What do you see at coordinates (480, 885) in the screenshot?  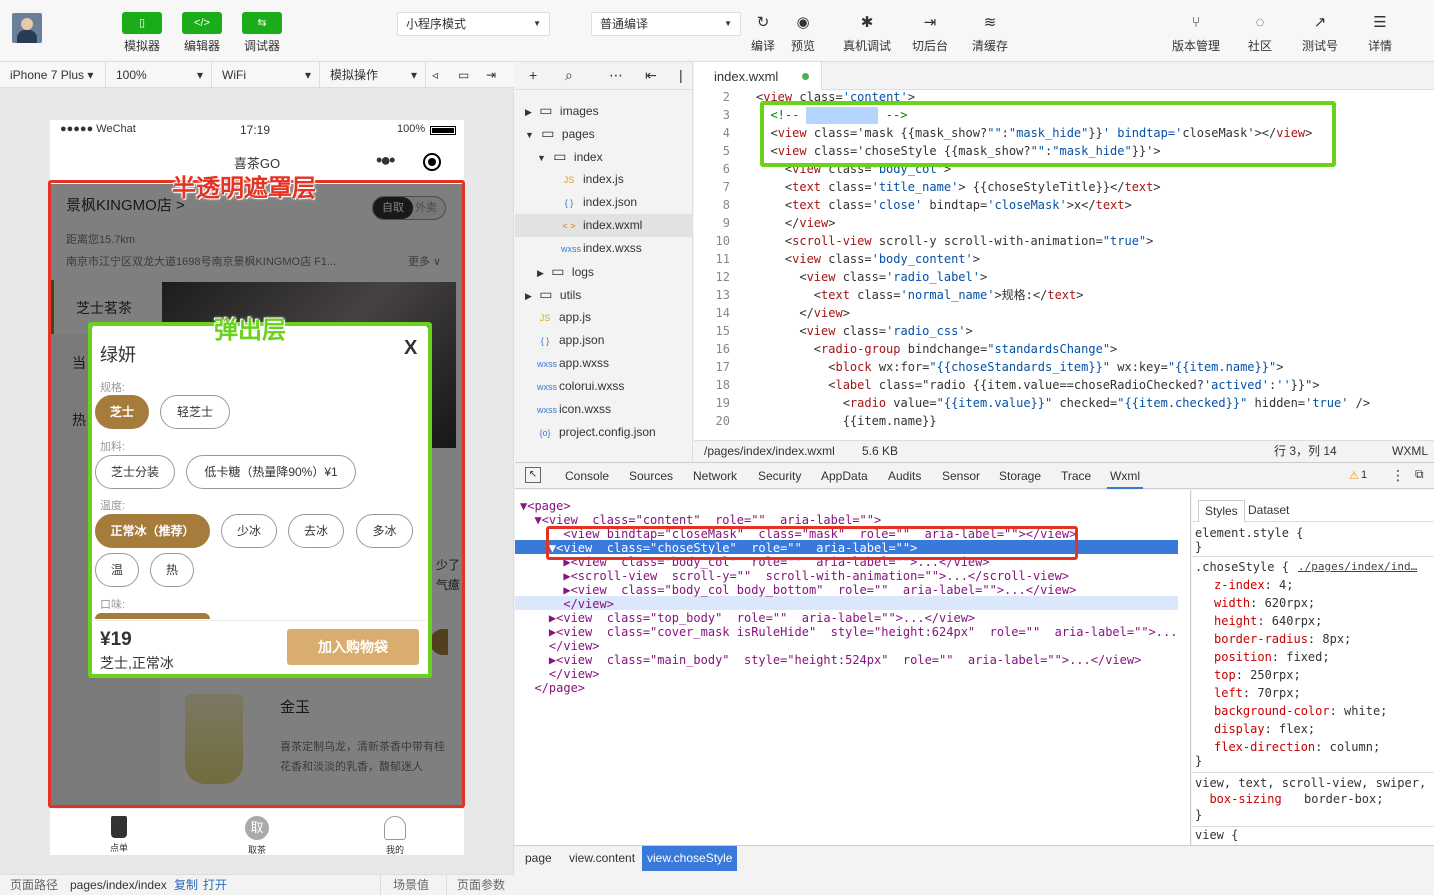 I see `params-button: 页面参数` at bounding box center [480, 885].